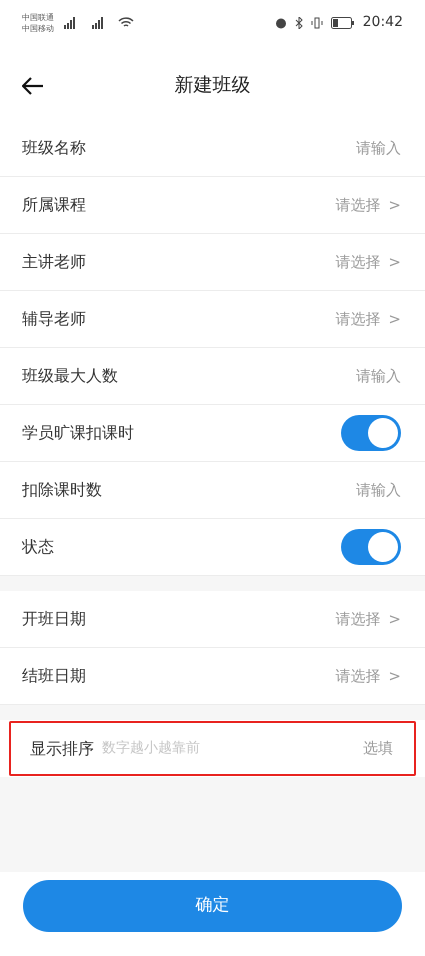 The image size is (425, 956). What do you see at coordinates (378, 749) in the screenshot?
I see `optional-label: 选填` at bounding box center [378, 749].